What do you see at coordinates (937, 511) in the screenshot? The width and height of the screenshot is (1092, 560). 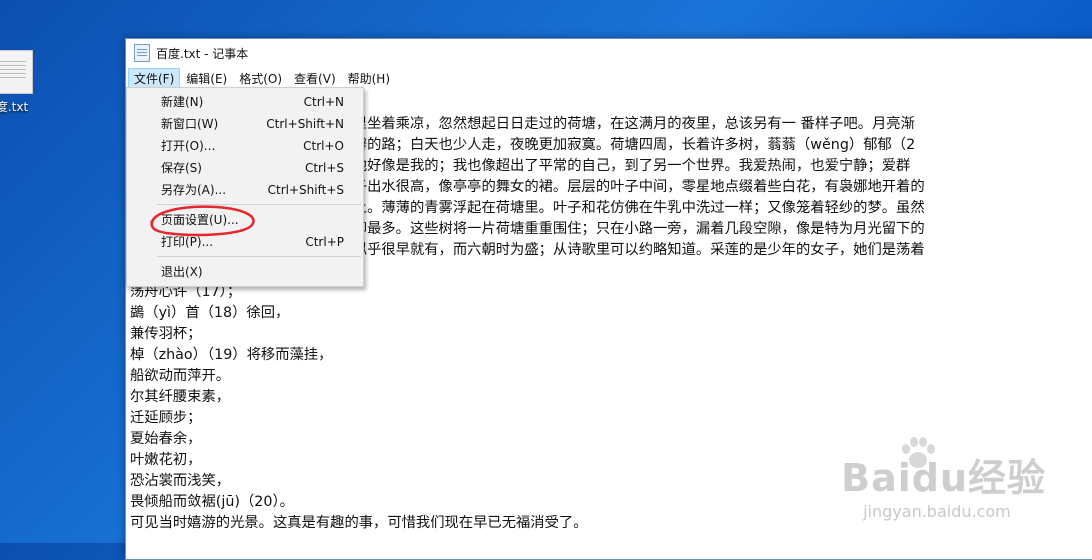 I see `watermark-url: jingyan.baidu.com` at bounding box center [937, 511].